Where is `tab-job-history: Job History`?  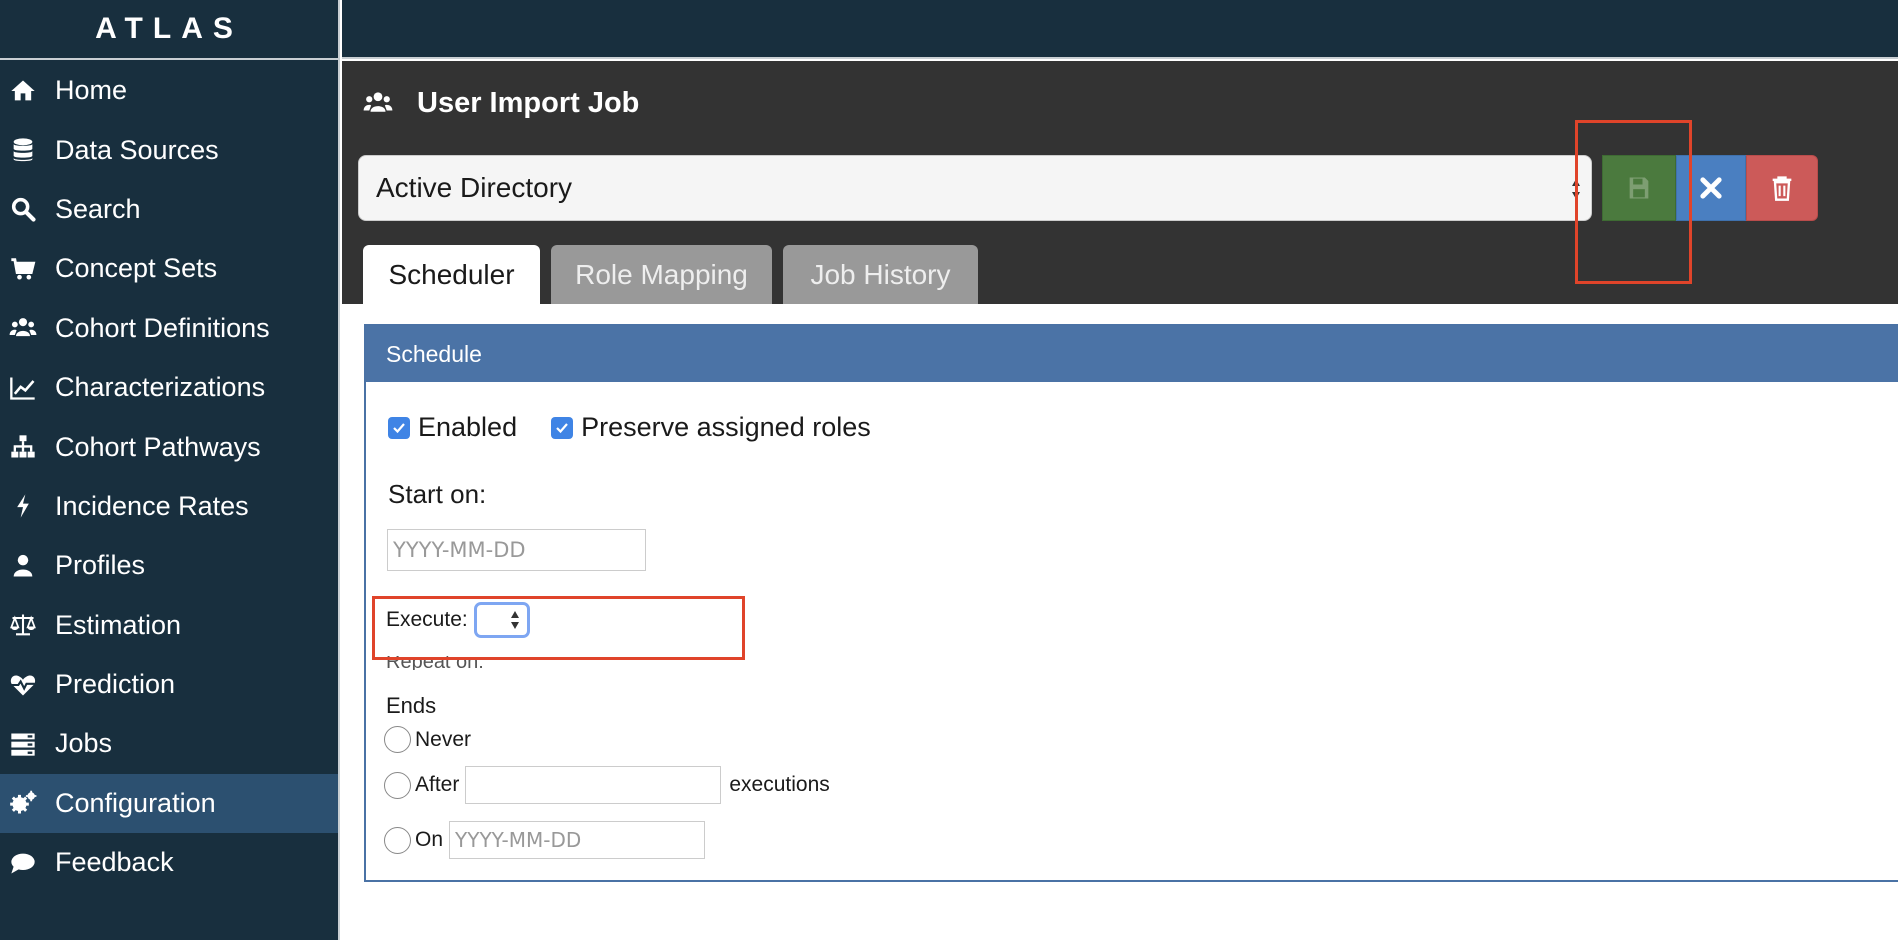
tab-job-history: Job History is located at coordinates (880, 274).